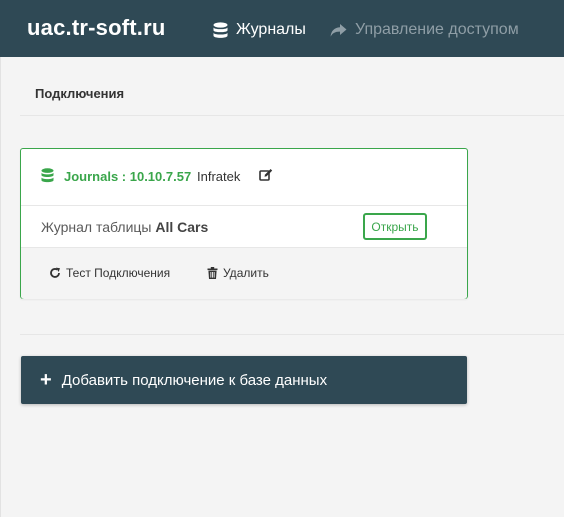 The height and width of the screenshot is (517, 564). Describe the element at coordinates (0, 287) in the screenshot. I see `left-divider` at that location.